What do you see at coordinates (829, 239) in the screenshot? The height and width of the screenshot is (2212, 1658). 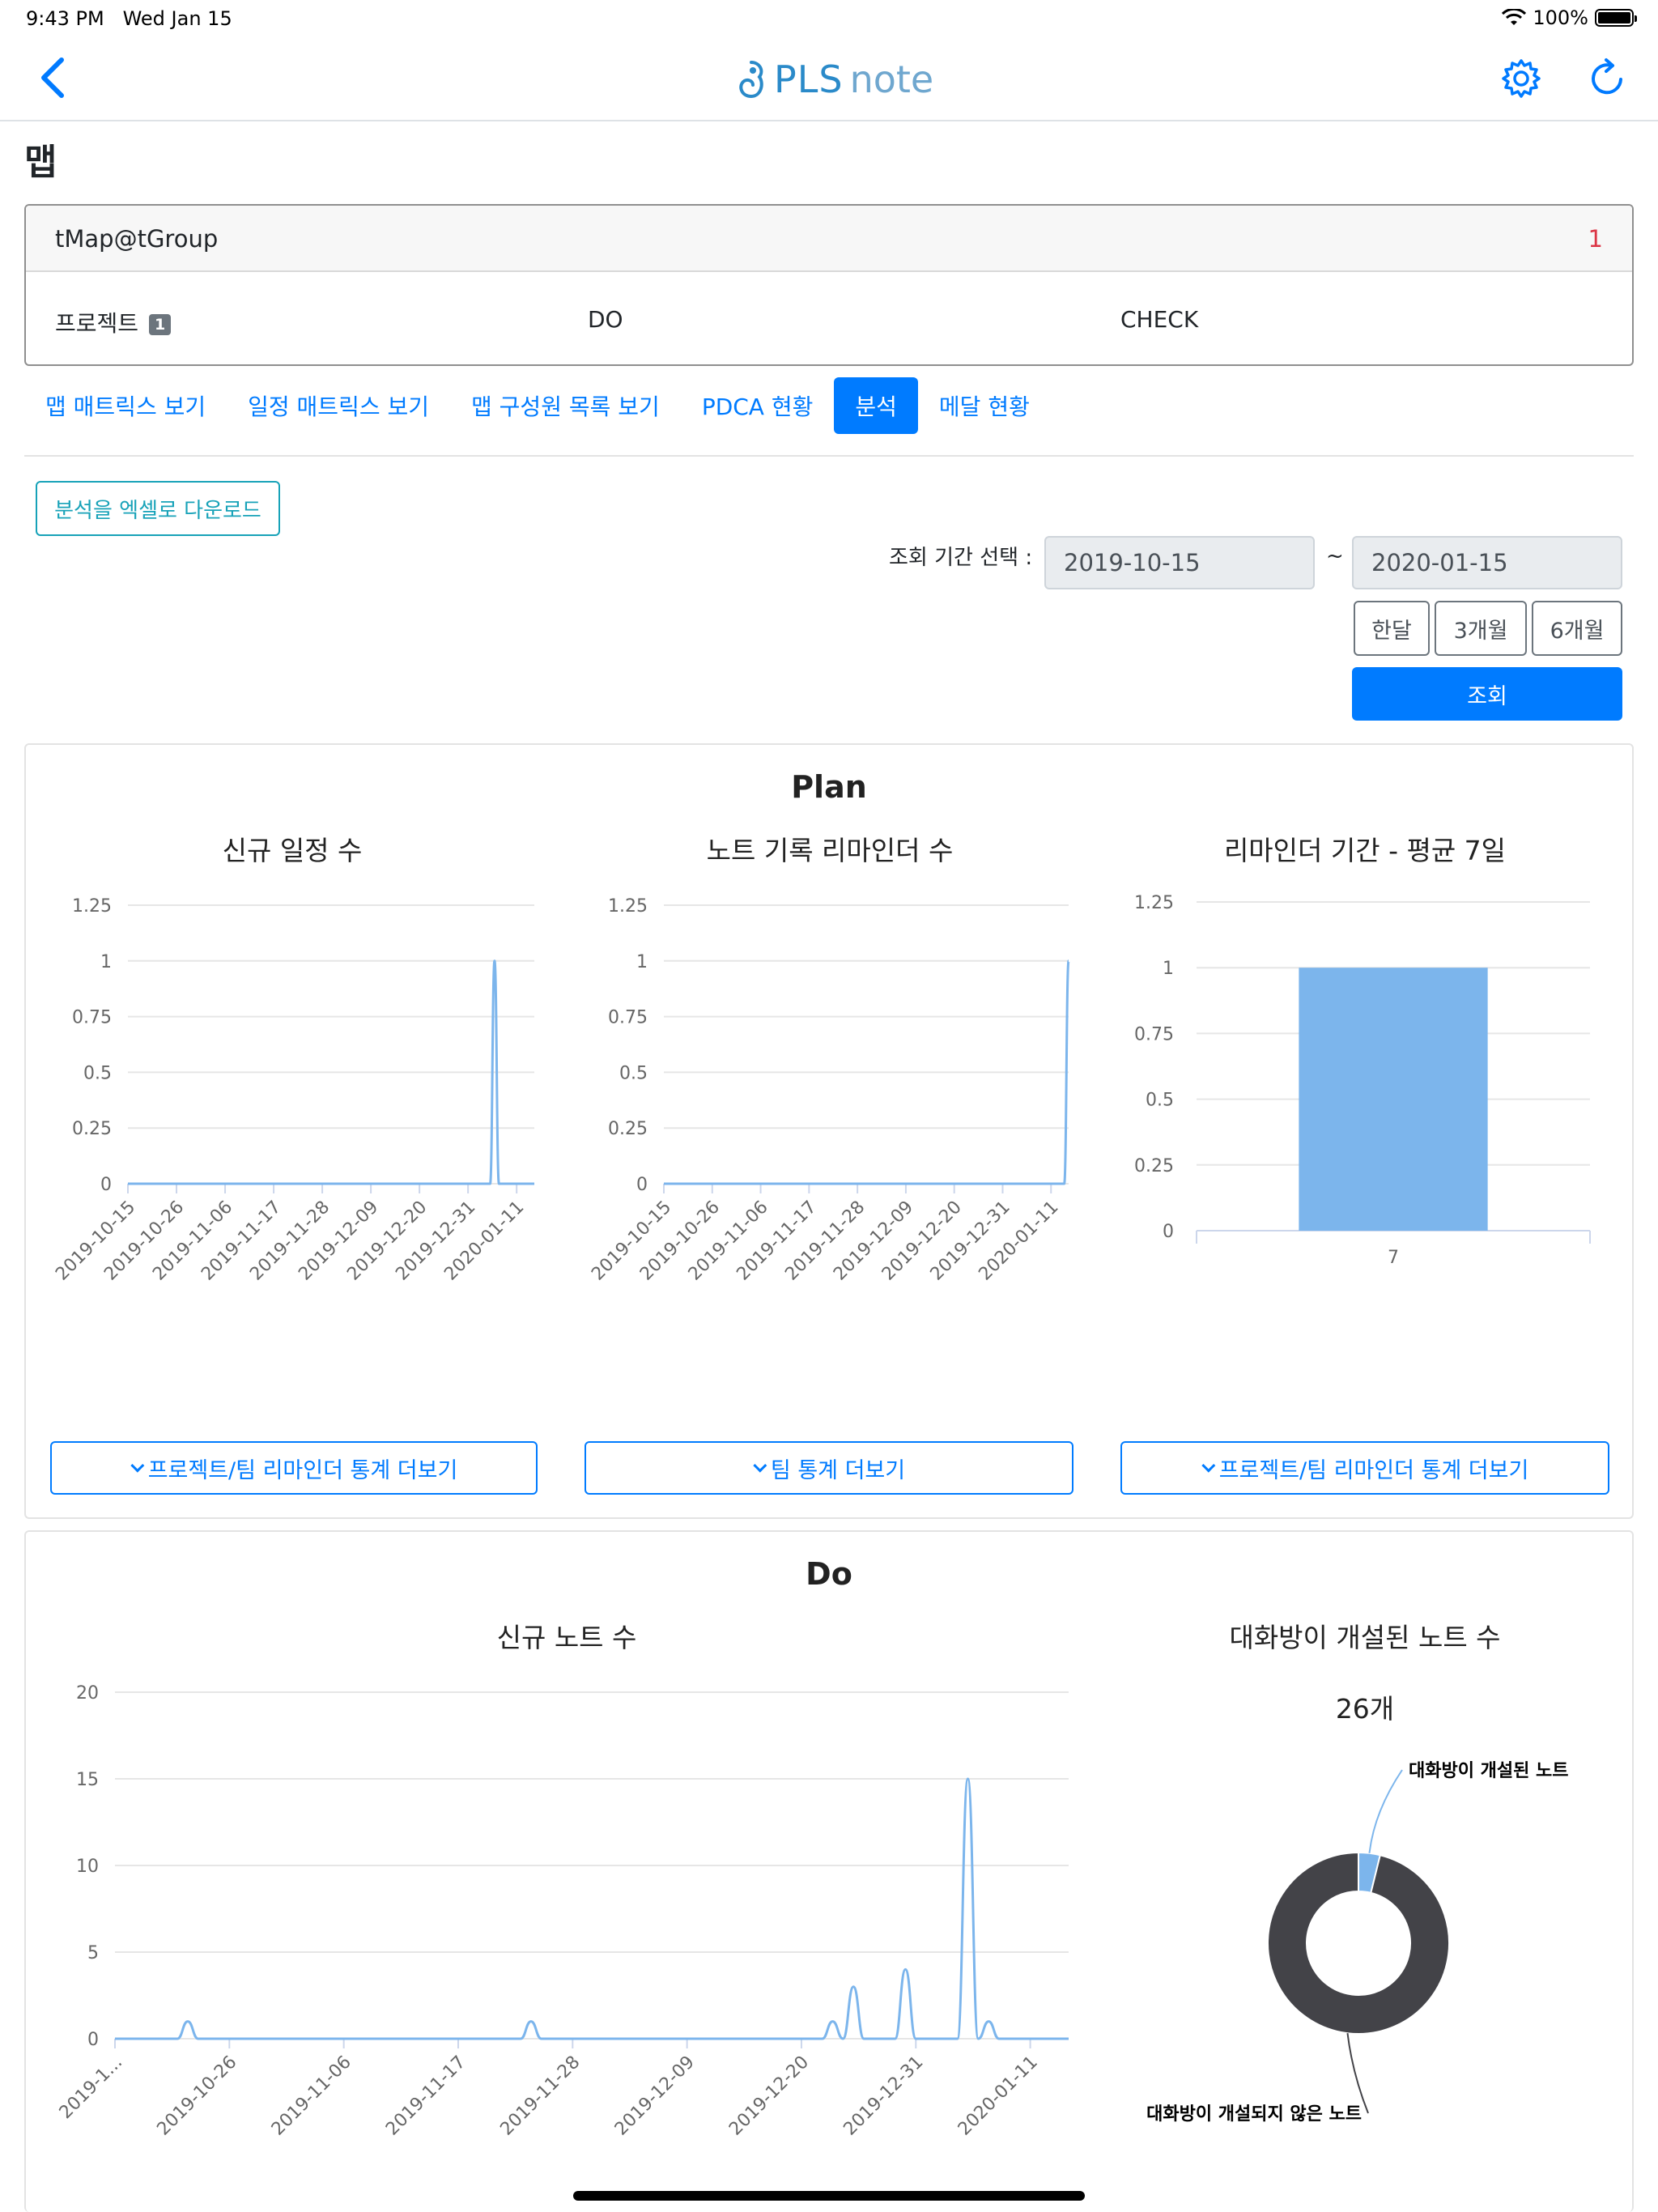 I see `group-header: tMap@tGroup 1` at bounding box center [829, 239].